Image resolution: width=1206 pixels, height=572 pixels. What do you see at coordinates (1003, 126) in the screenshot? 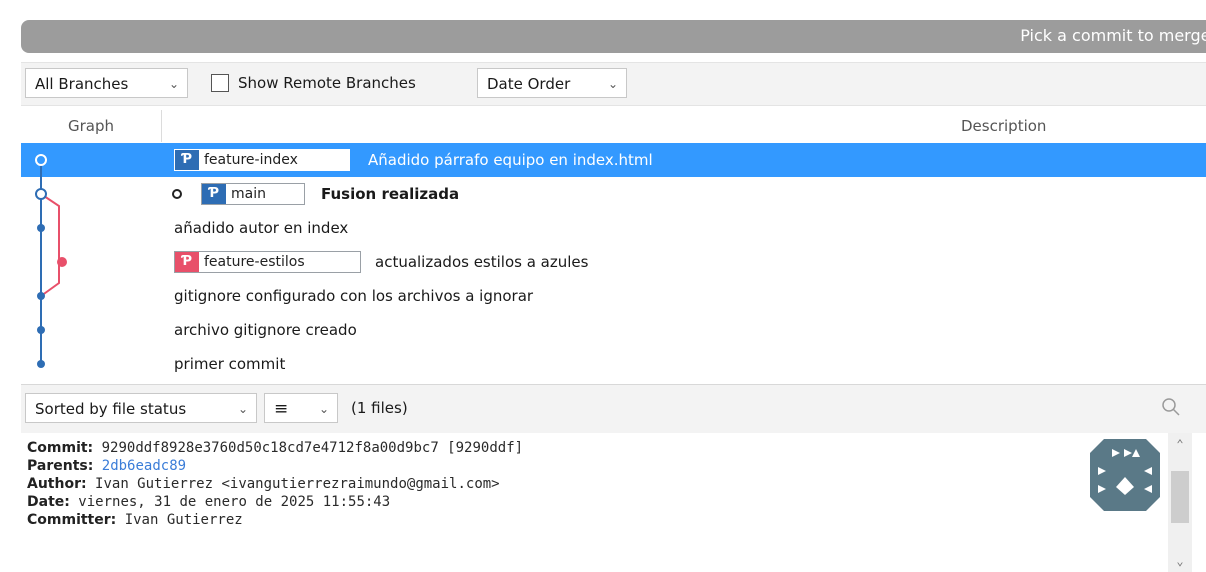
I see `description-column-header: Description` at bounding box center [1003, 126].